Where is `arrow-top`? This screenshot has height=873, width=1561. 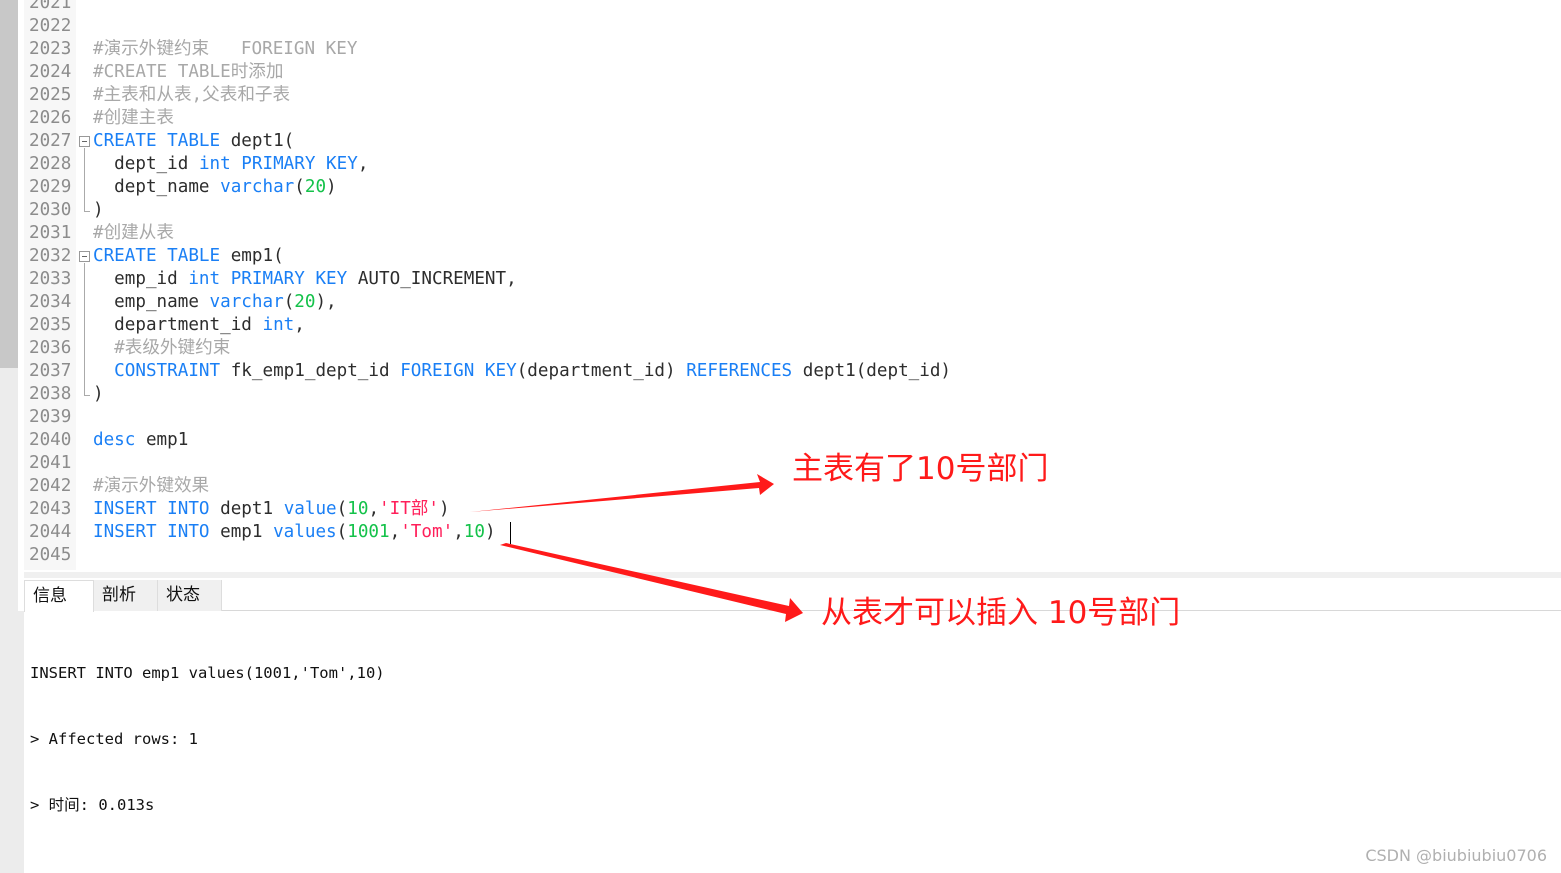 arrow-top is located at coordinates (622, 493).